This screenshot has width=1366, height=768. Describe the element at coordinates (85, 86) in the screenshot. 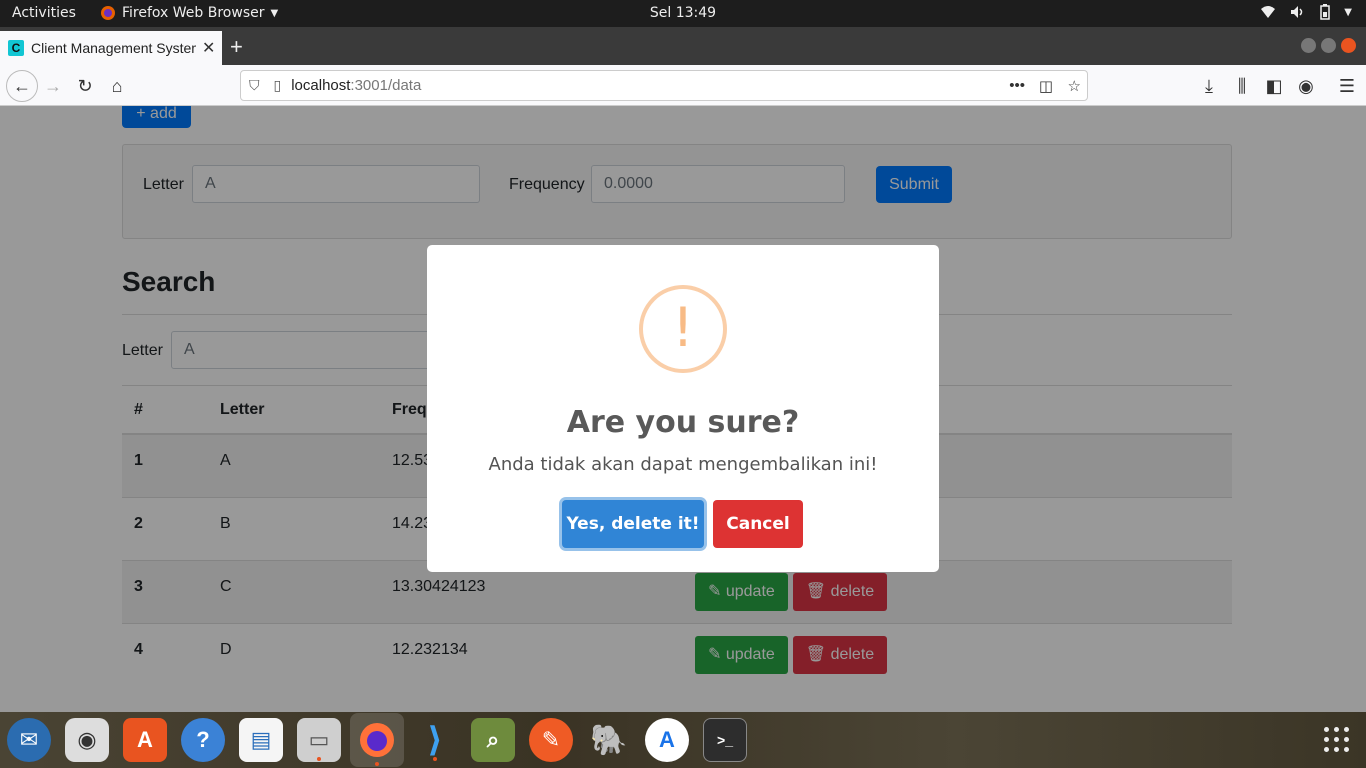

I see `reload-icon: ↻` at that location.